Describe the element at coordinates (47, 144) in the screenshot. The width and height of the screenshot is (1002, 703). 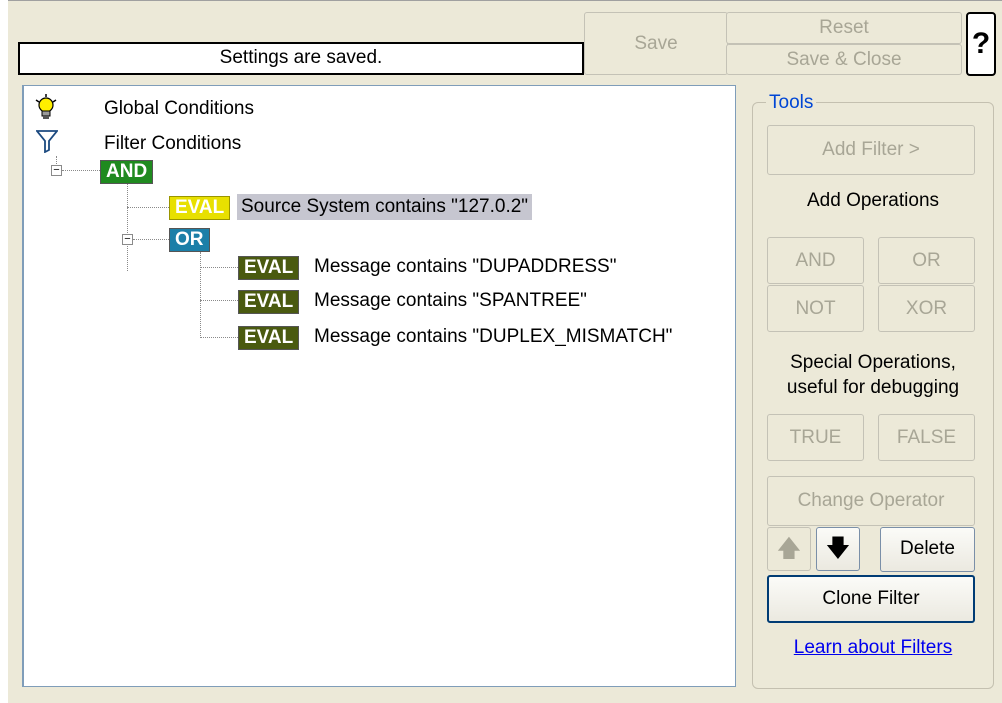
I see `funnel-icon` at that location.